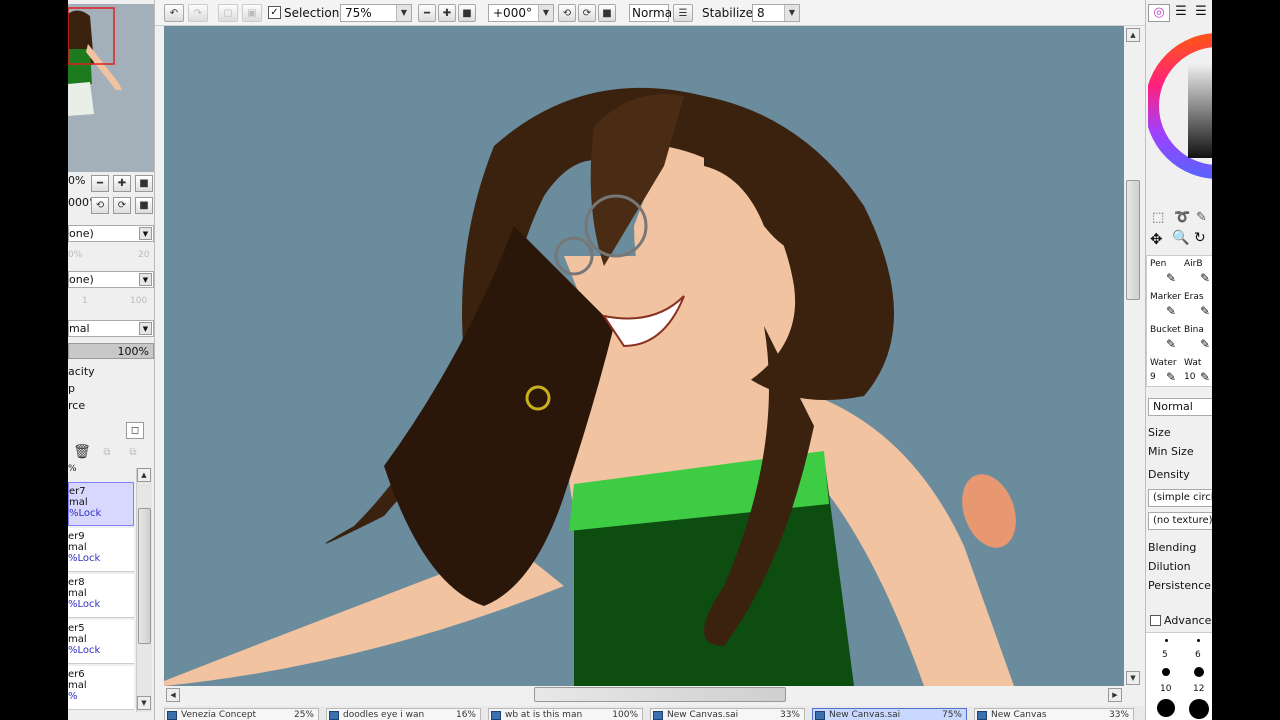 Image resolution: width=1280 pixels, height=720 pixels. What do you see at coordinates (1167, 308) in the screenshot?
I see `brush-tool: Marker ✎` at bounding box center [1167, 308].